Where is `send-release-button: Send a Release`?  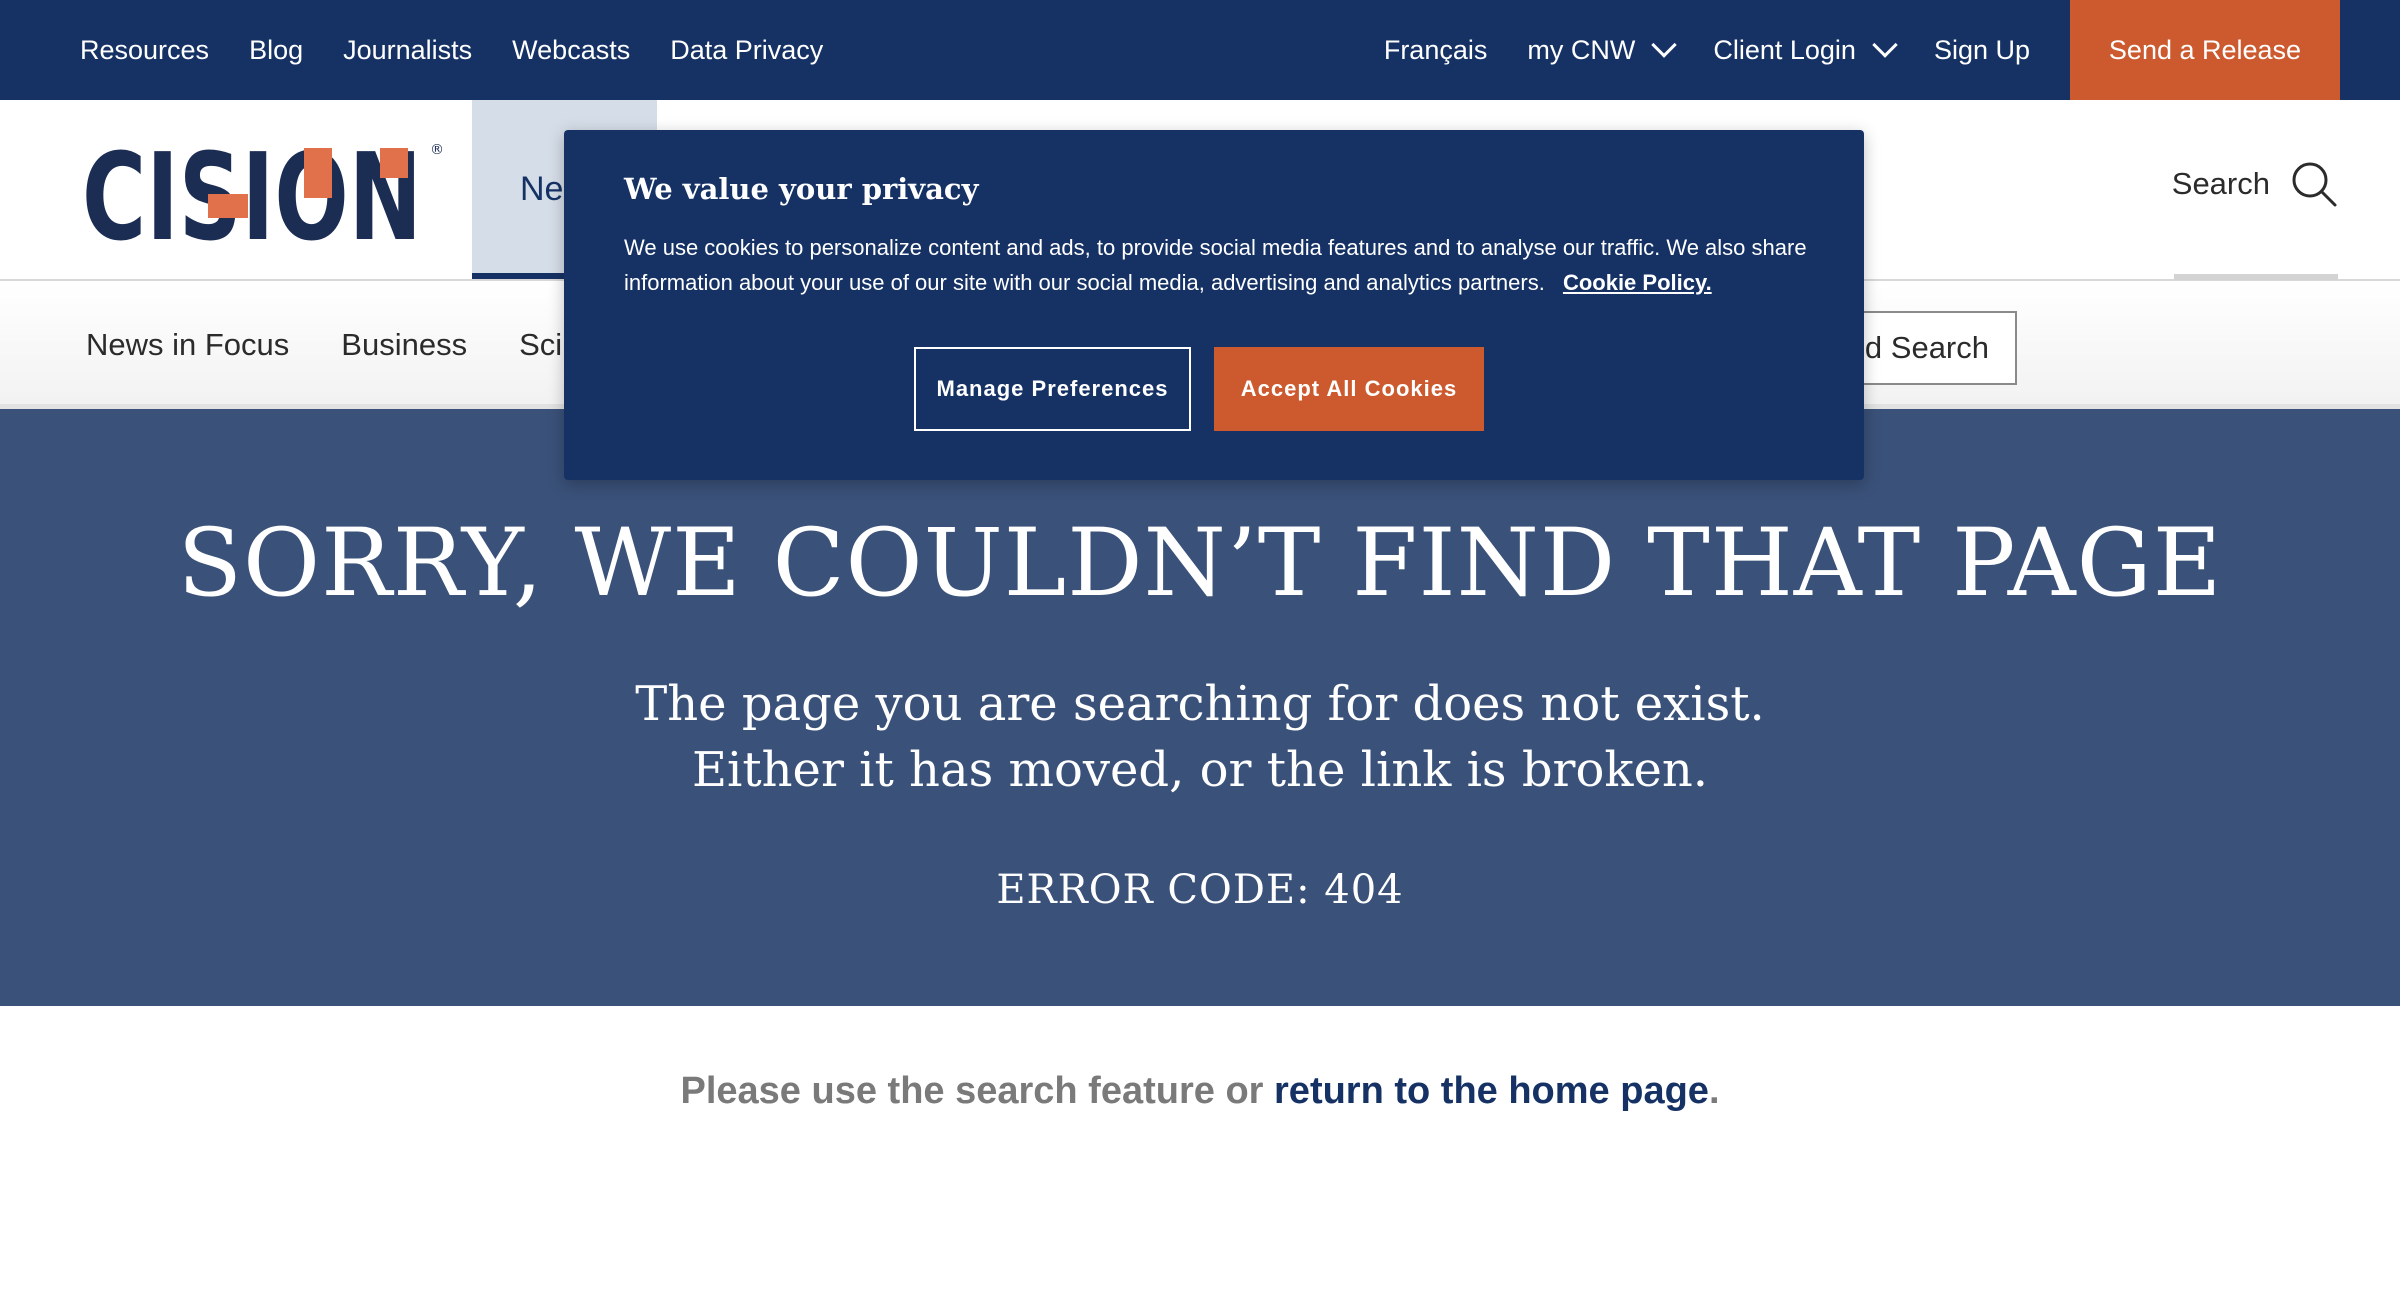
send-release-button: Send a Release is located at coordinates (2205, 50).